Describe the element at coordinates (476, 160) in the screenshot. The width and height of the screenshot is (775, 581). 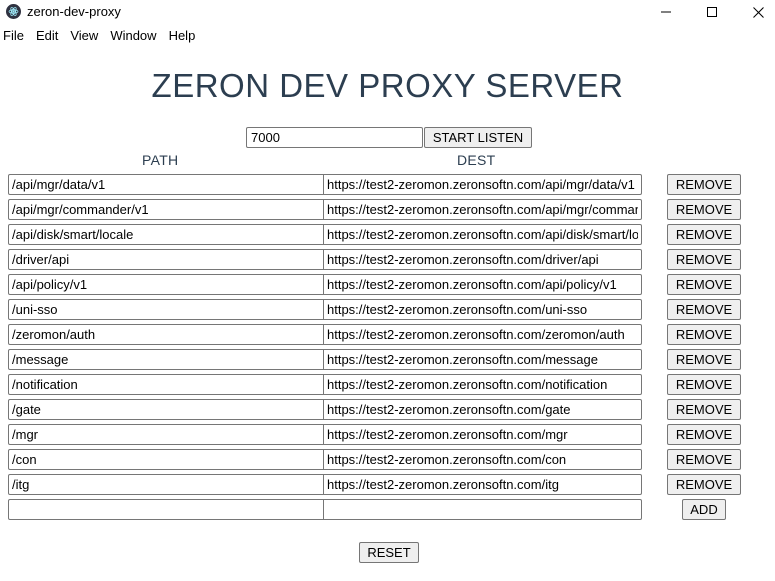
I see `dest-column-header: DEST` at that location.